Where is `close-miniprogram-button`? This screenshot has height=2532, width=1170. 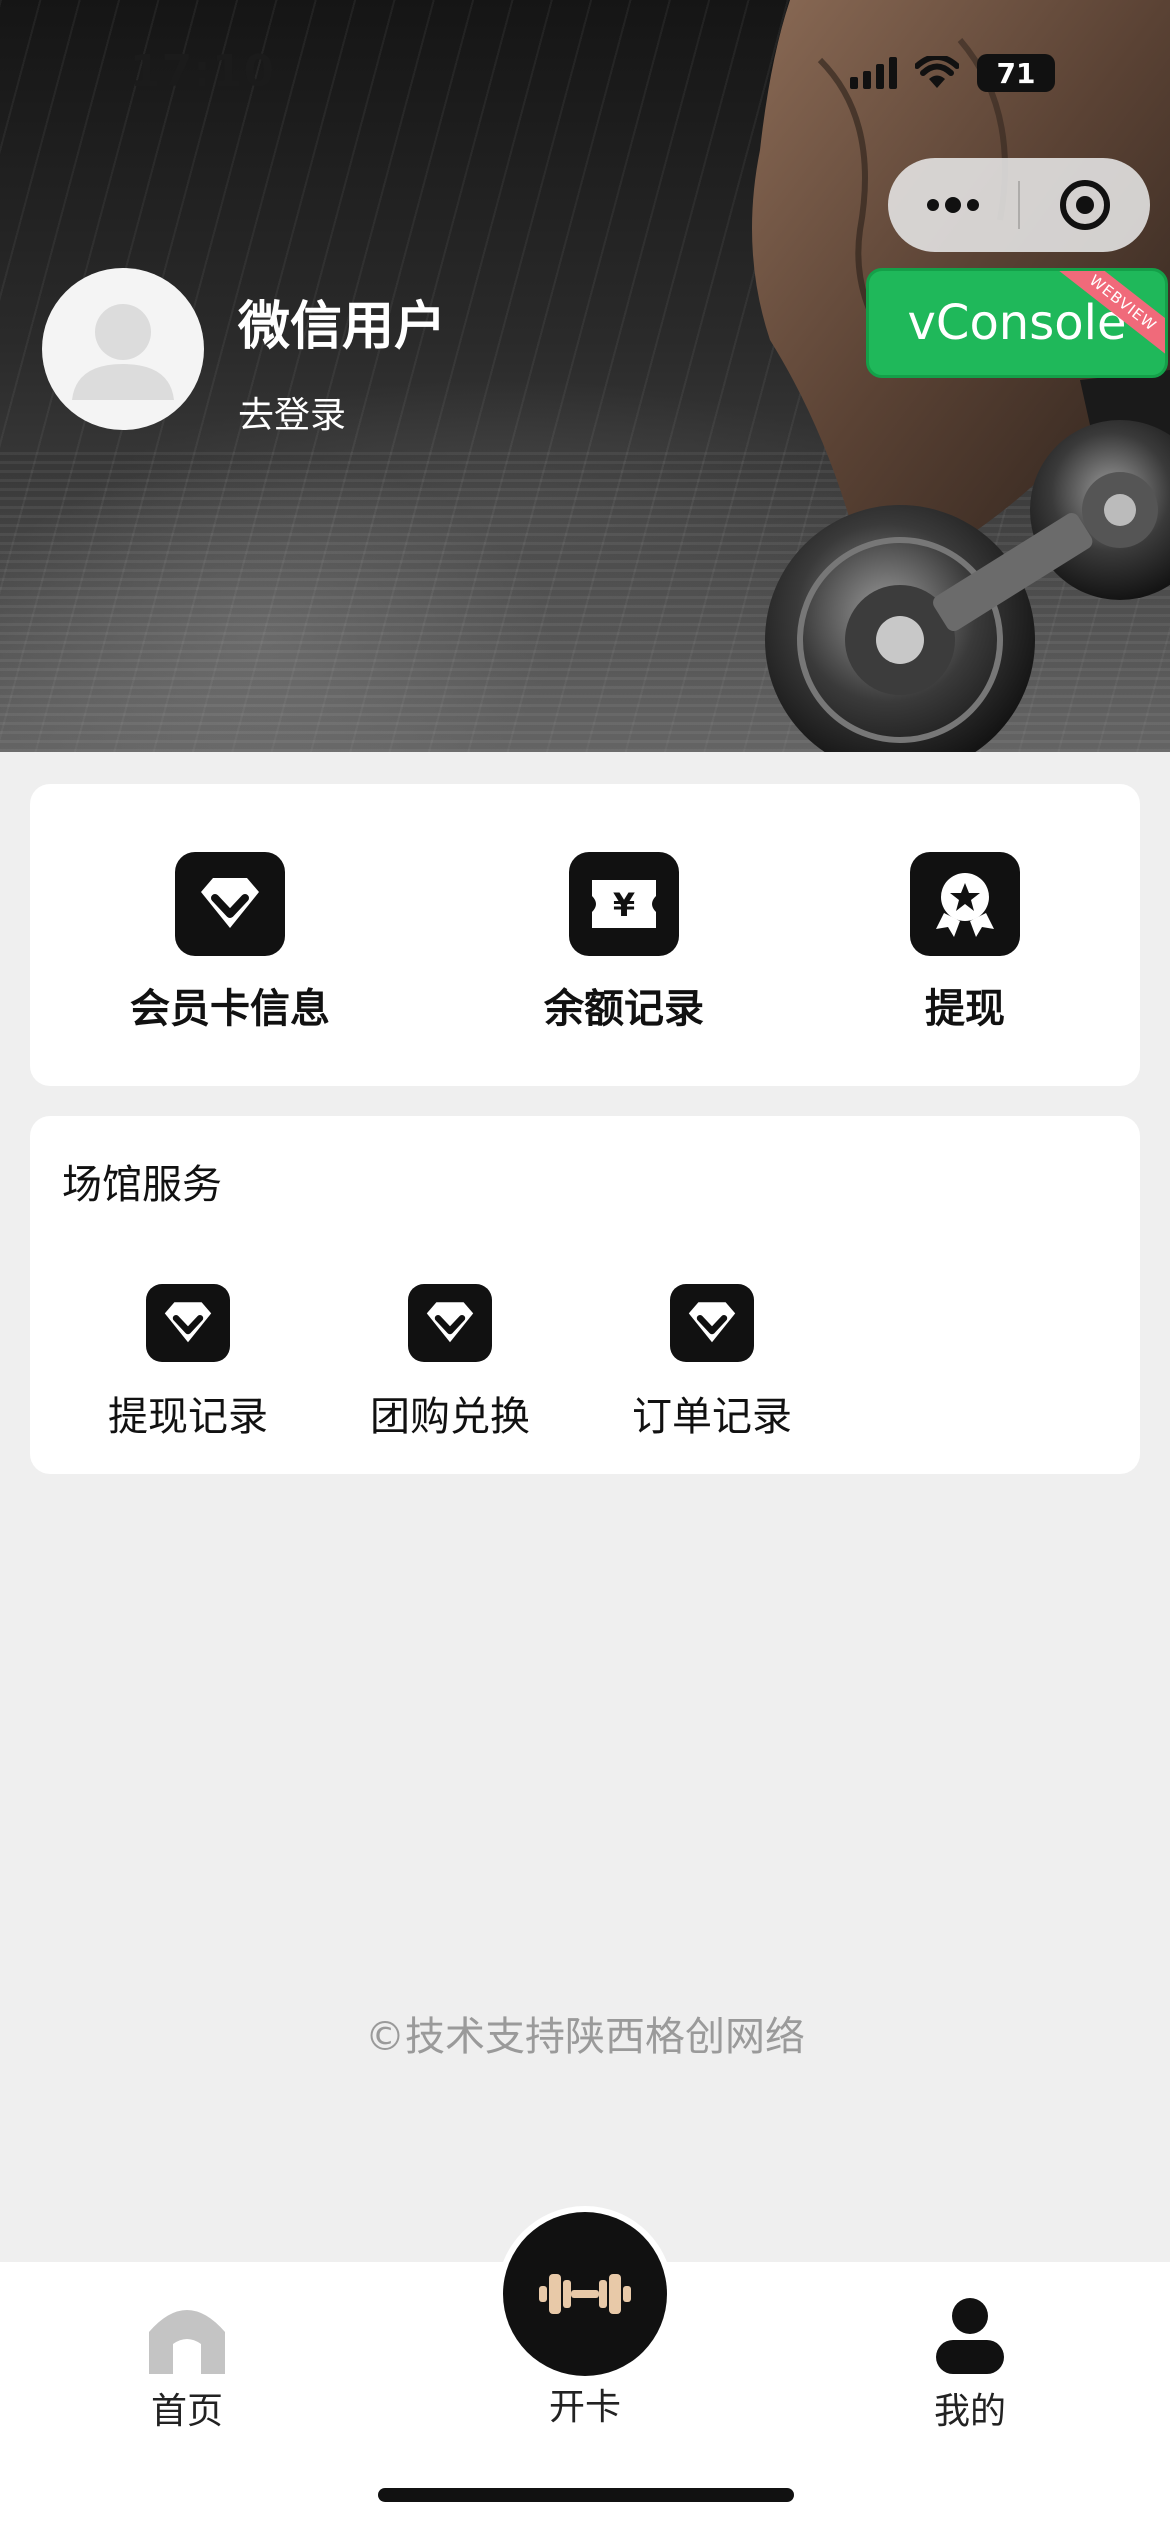 close-miniprogram-button is located at coordinates (1085, 205).